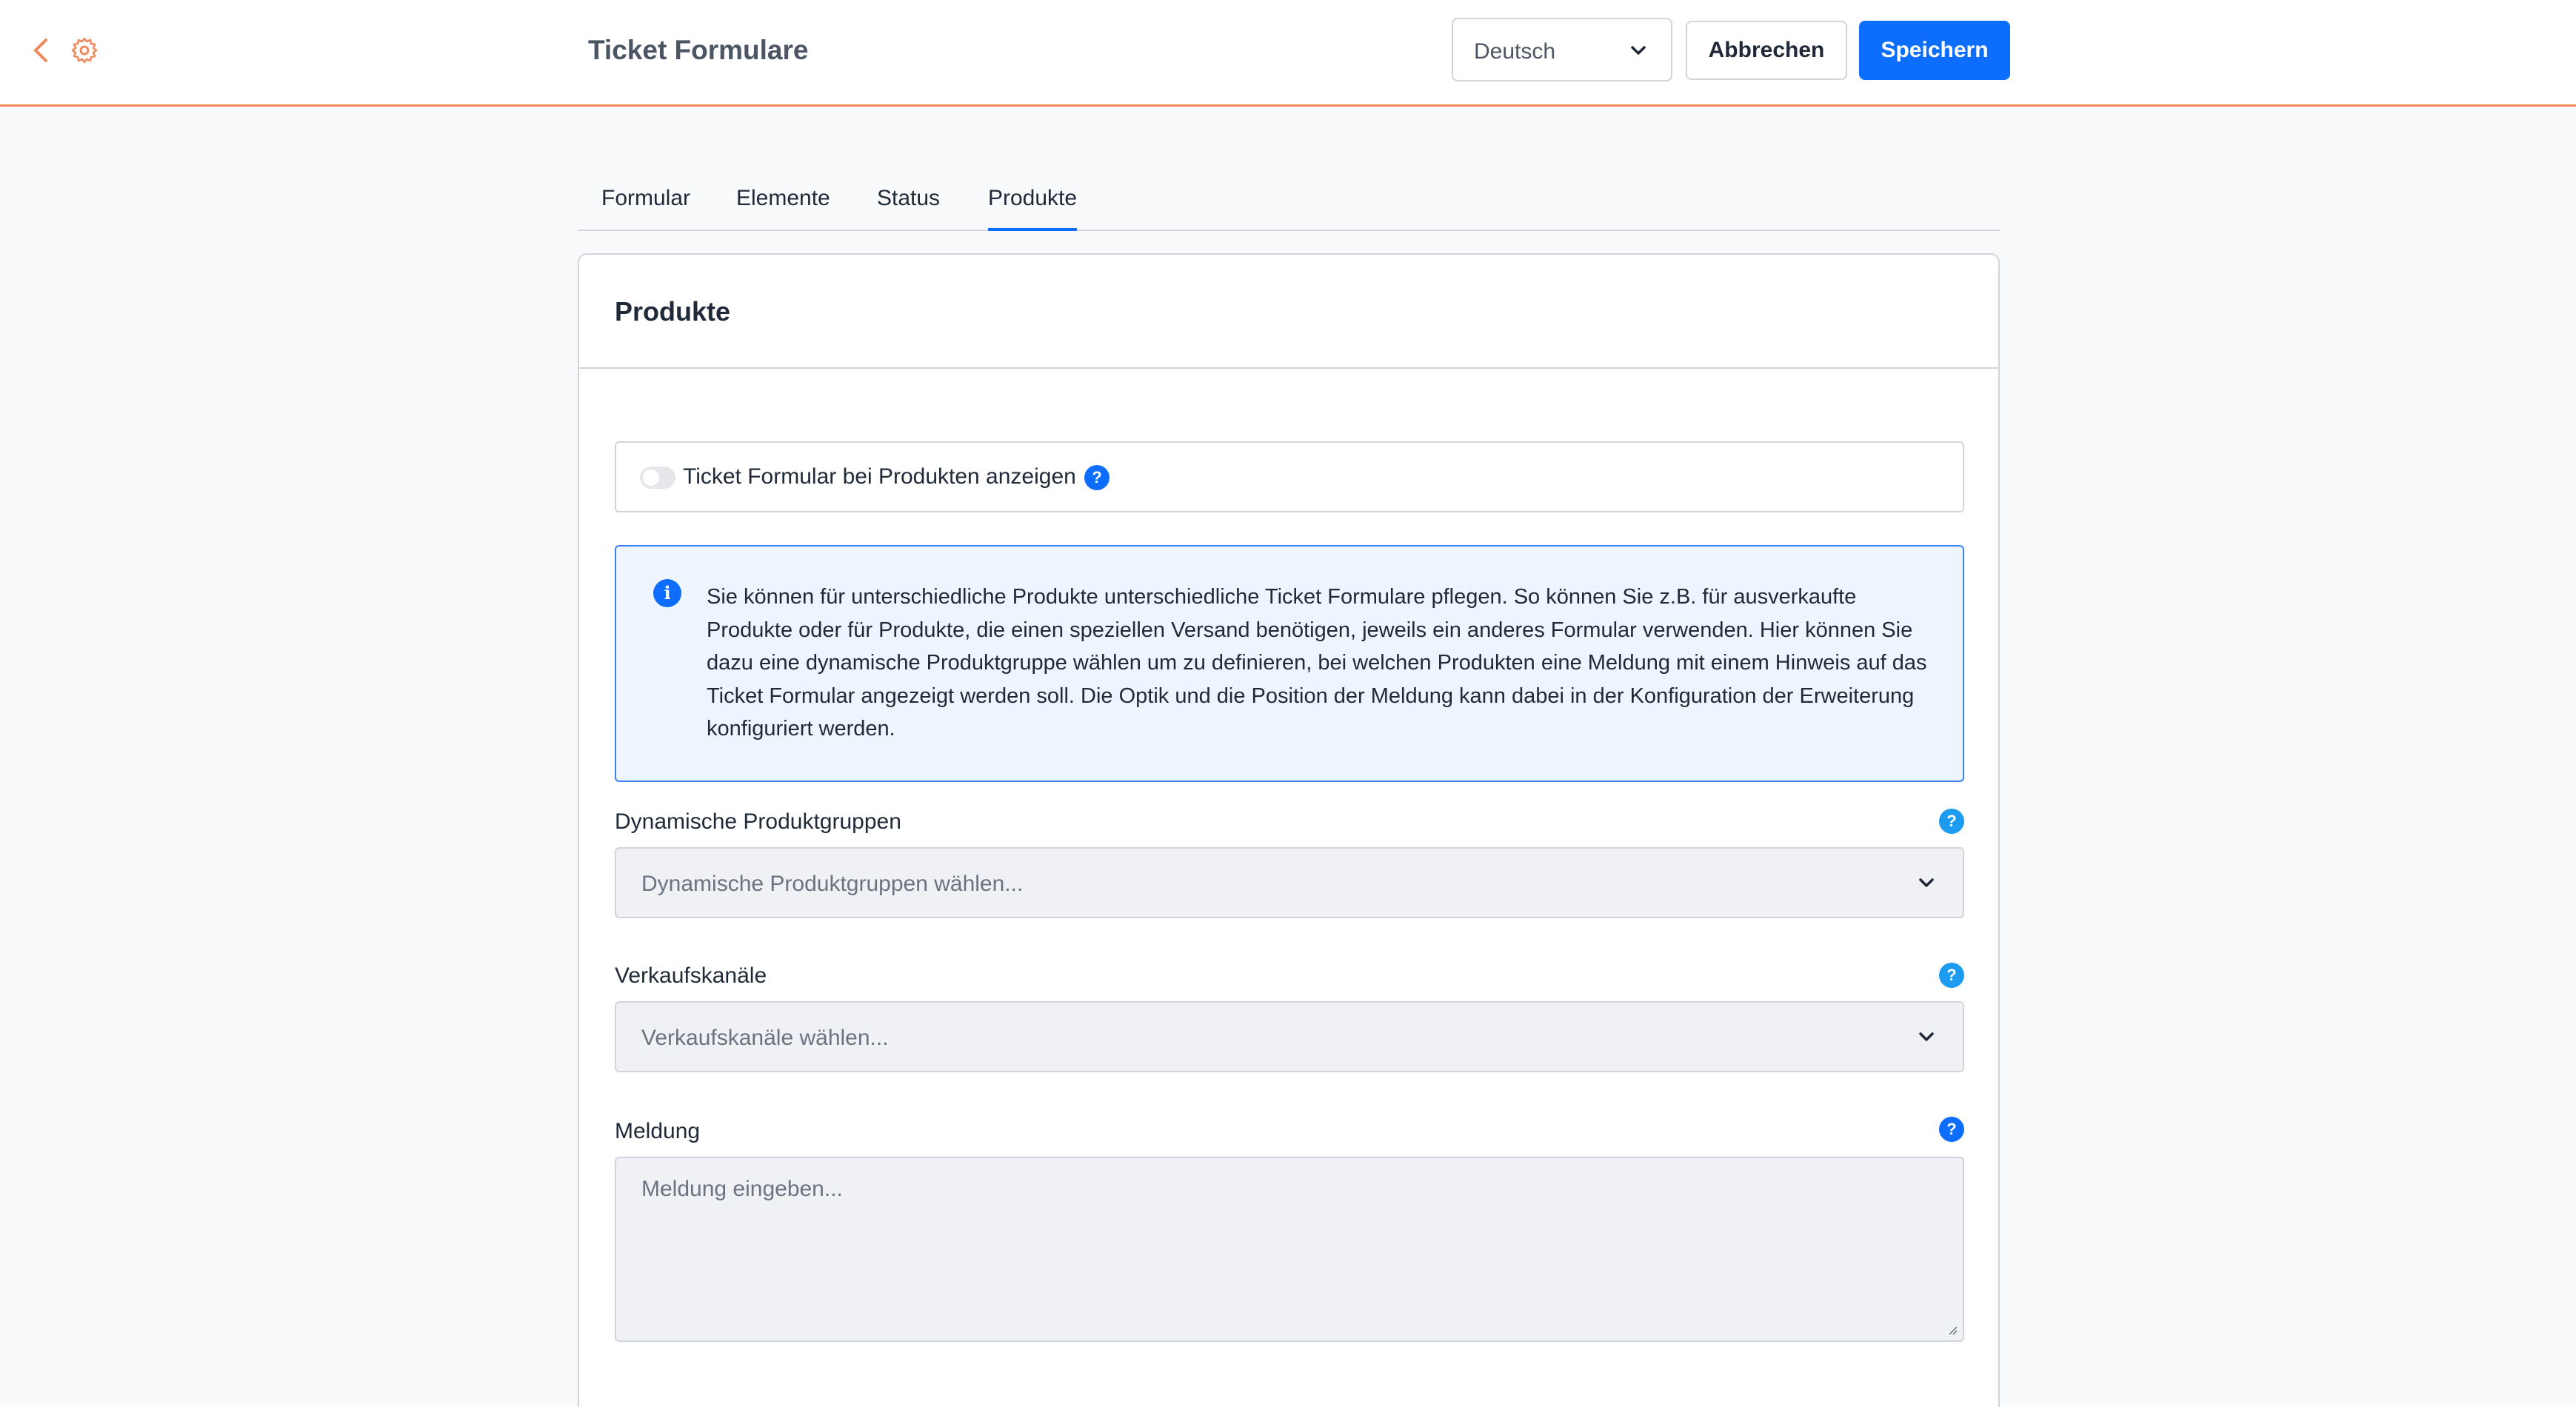  What do you see at coordinates (673, 311) in the screenshot?
I see `card-title: Produkte` at bounding box center [673, 311].